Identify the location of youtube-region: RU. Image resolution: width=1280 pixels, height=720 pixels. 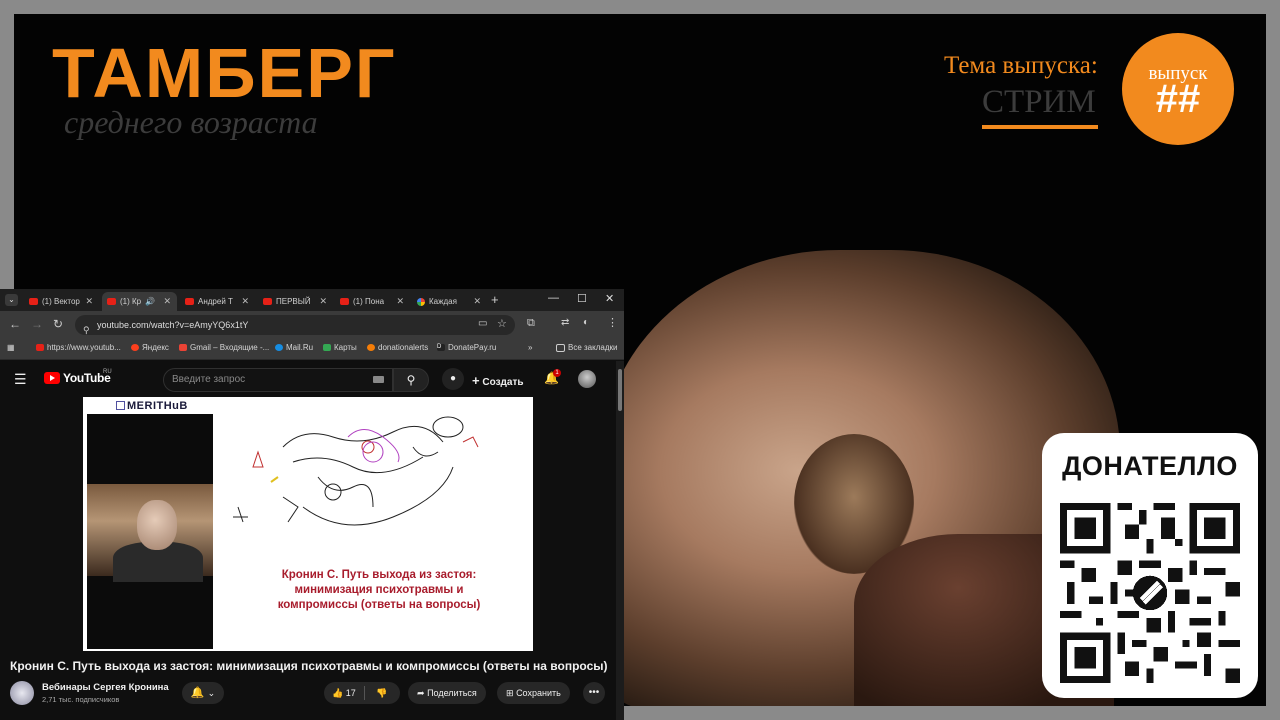
(107, 372).